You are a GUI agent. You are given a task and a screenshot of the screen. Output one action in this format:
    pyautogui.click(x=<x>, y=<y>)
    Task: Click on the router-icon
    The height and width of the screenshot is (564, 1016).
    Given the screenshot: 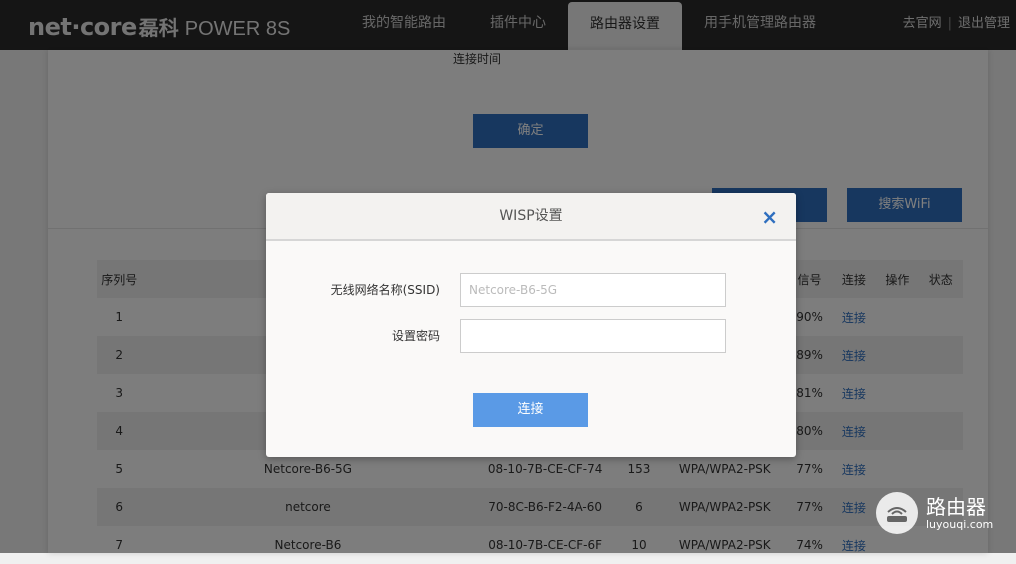 What is the action you would take?
    pyautogui.click(x=897, y=513)
    